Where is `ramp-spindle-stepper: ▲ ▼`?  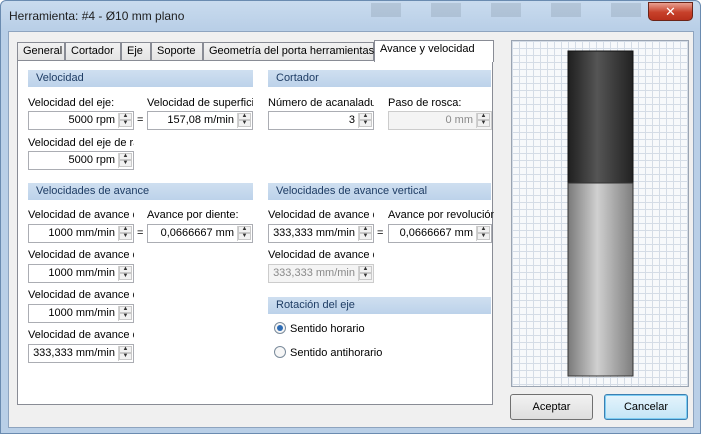 ramp-spindle-stepper: ▲ ▼ is located at coordinates (125, 160).